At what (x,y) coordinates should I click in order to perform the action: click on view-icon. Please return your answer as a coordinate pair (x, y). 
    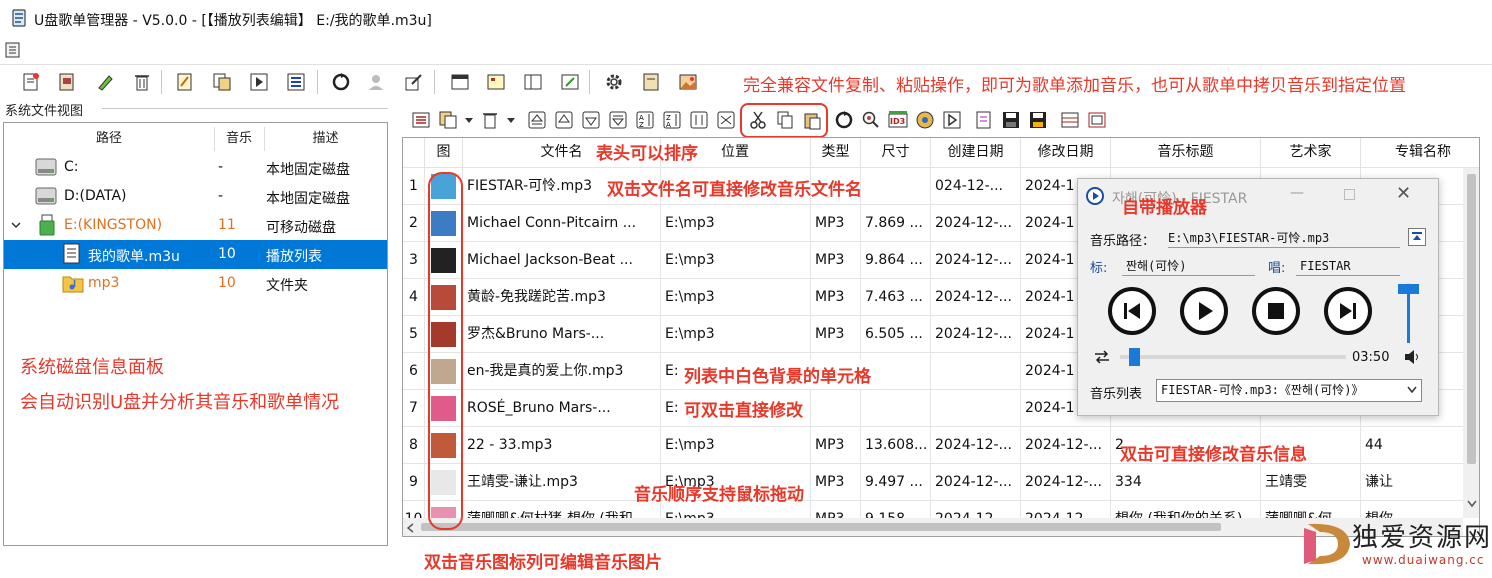
    Looking at the image, I should click on (496, 82).